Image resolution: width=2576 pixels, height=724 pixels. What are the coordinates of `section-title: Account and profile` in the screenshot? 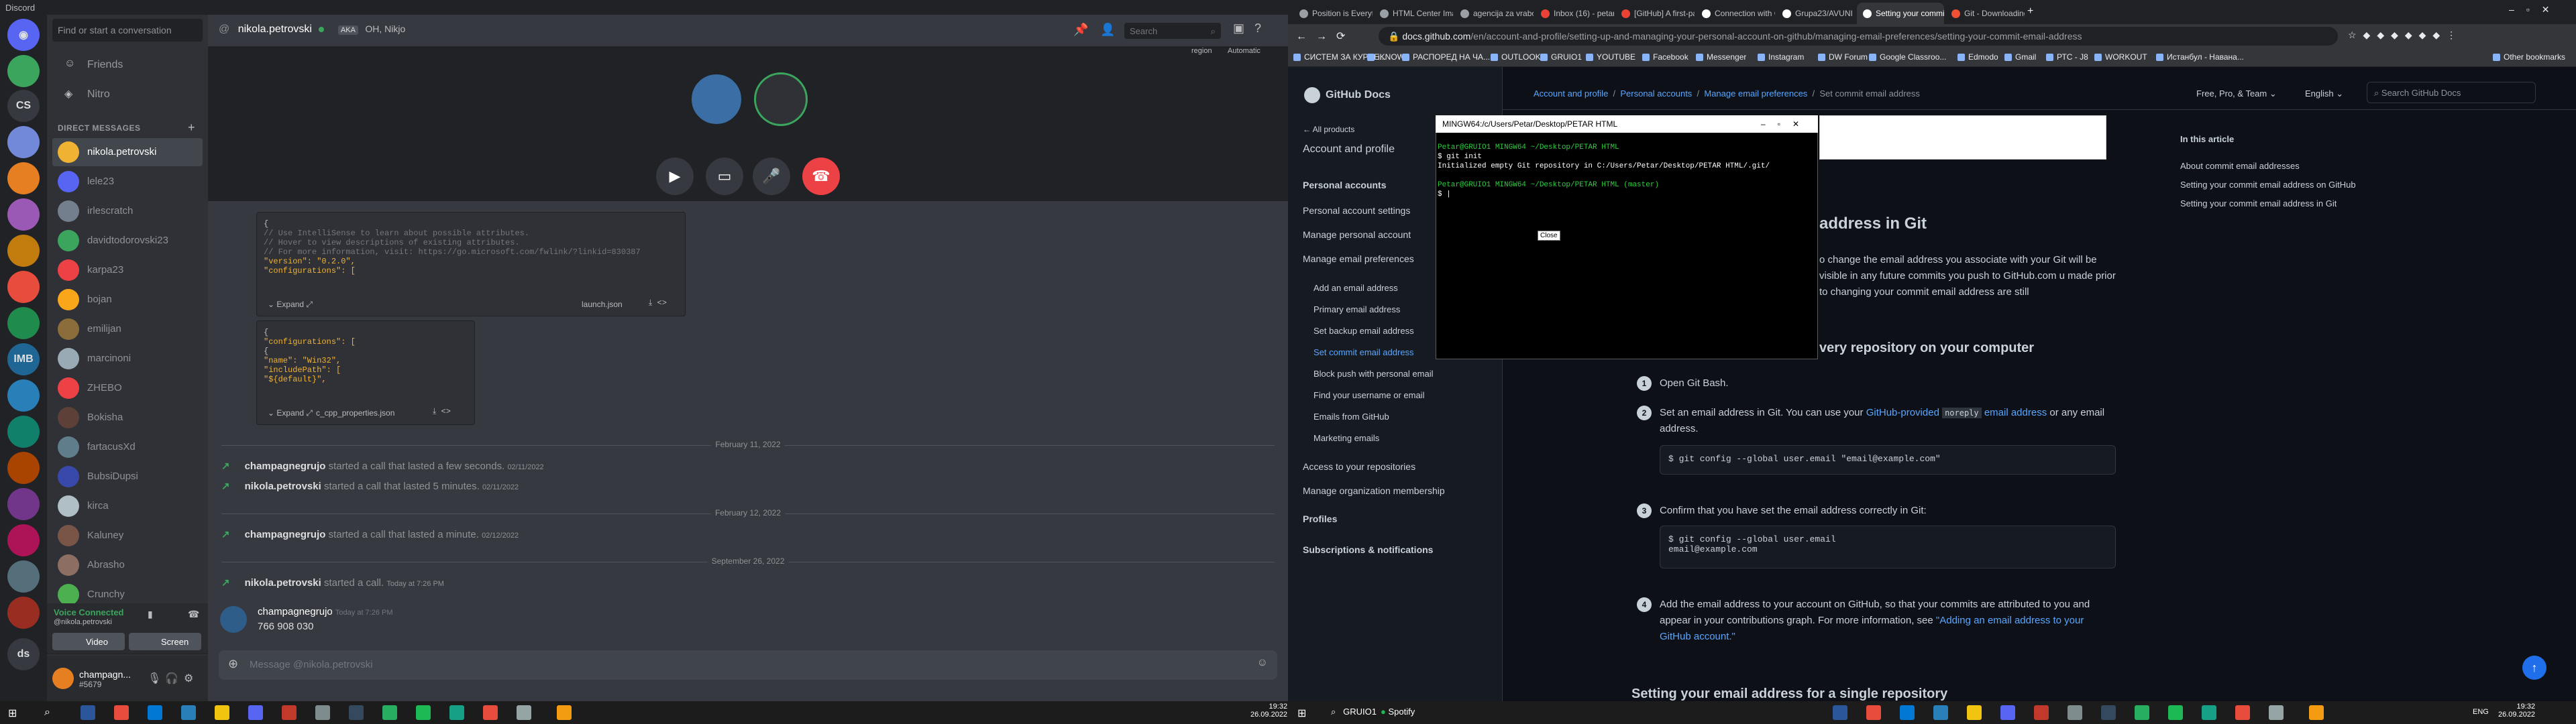 It's located at (1349, 149).